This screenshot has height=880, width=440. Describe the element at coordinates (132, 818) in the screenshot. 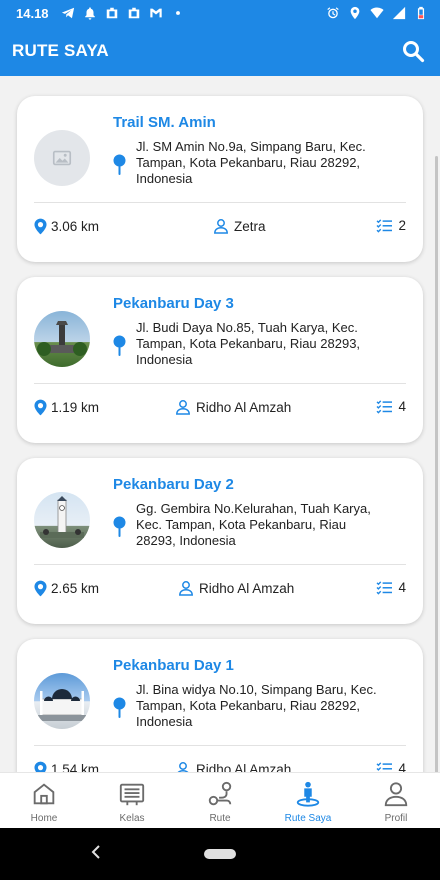

I see `nav-label: Kelas` at that location.